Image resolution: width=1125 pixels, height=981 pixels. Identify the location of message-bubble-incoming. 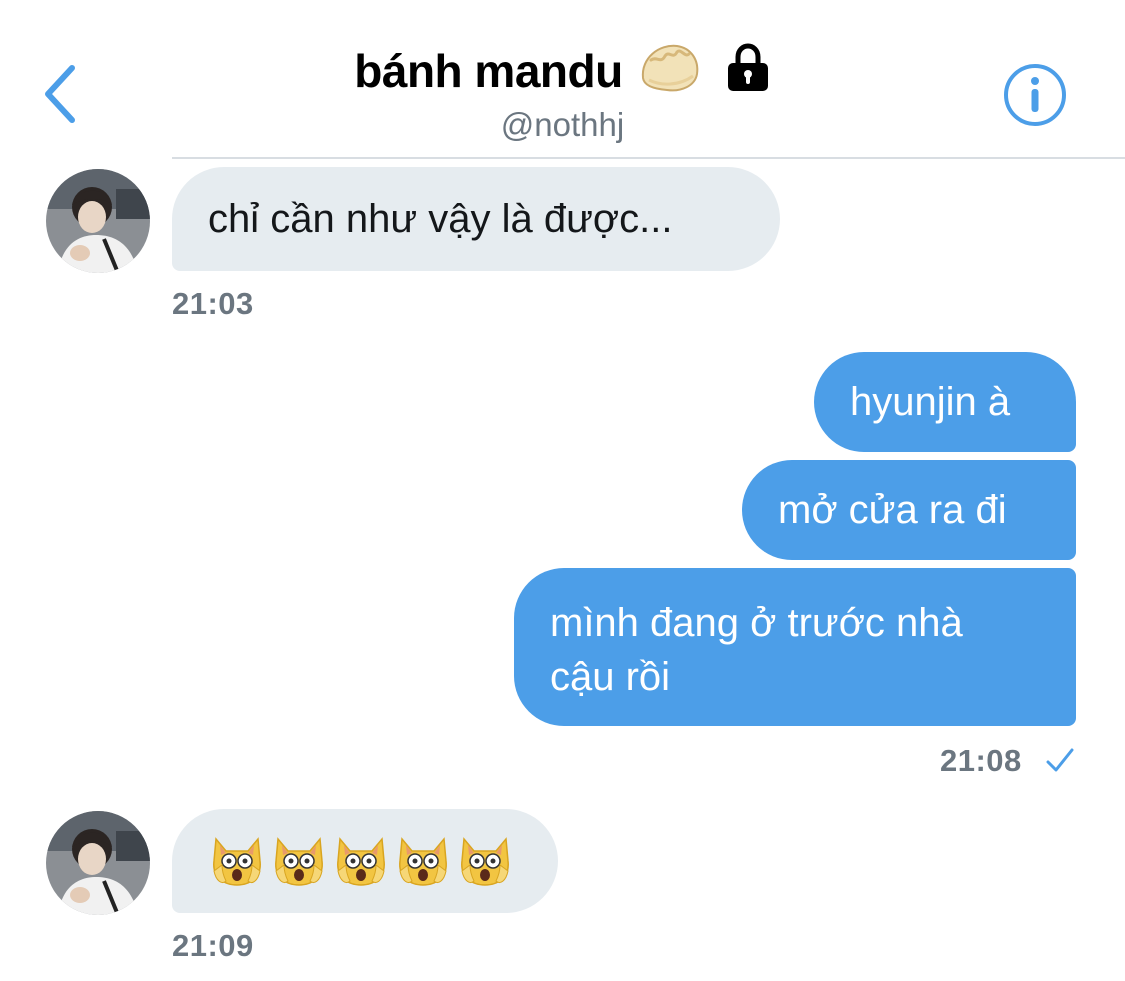
(365, 861).